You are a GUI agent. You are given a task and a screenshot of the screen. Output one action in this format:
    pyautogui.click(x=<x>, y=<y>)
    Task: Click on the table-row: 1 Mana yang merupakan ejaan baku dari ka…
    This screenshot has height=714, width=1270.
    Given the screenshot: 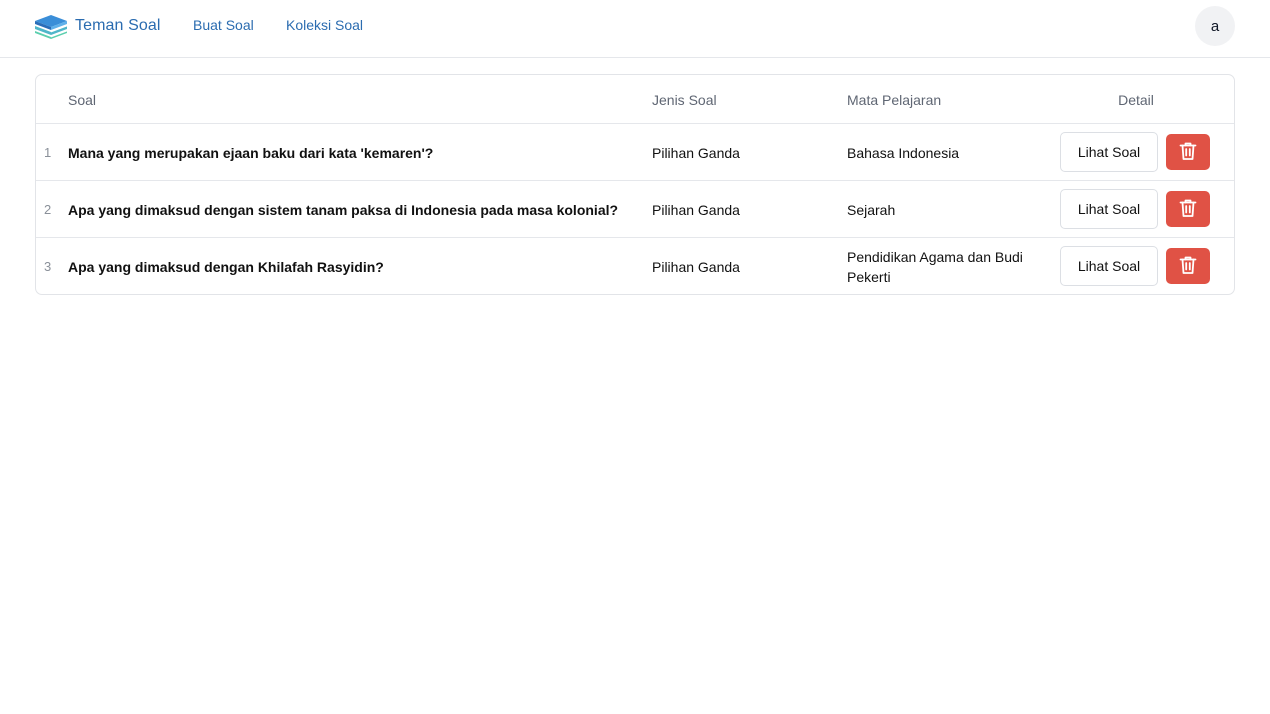 What is the action you would take?
    pyautogui.click(x=635, y=152)
    